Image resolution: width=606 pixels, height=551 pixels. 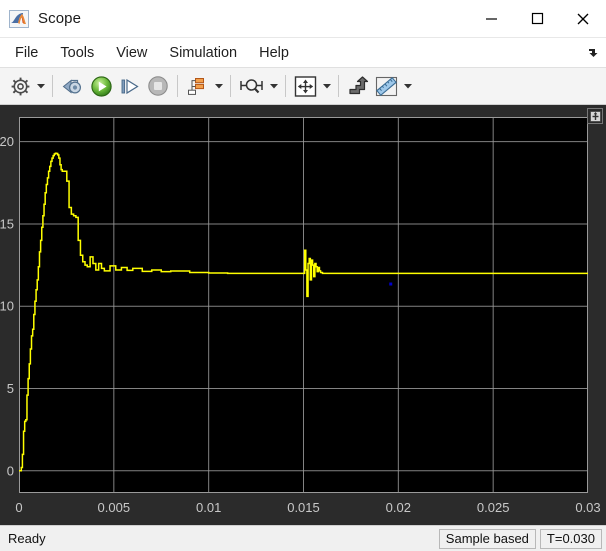 I want to click on signal-selection-dropdown, so click(x=218, y=86).